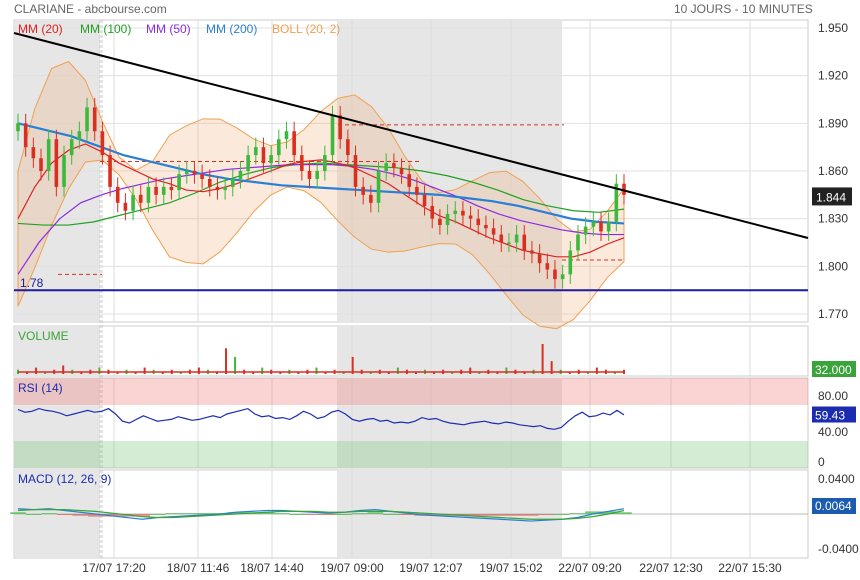  What do you see at coordinates (838, 549) in the screenshot?
I see `macd-tick-label: -0.0400` at bounding box center [838, 549].